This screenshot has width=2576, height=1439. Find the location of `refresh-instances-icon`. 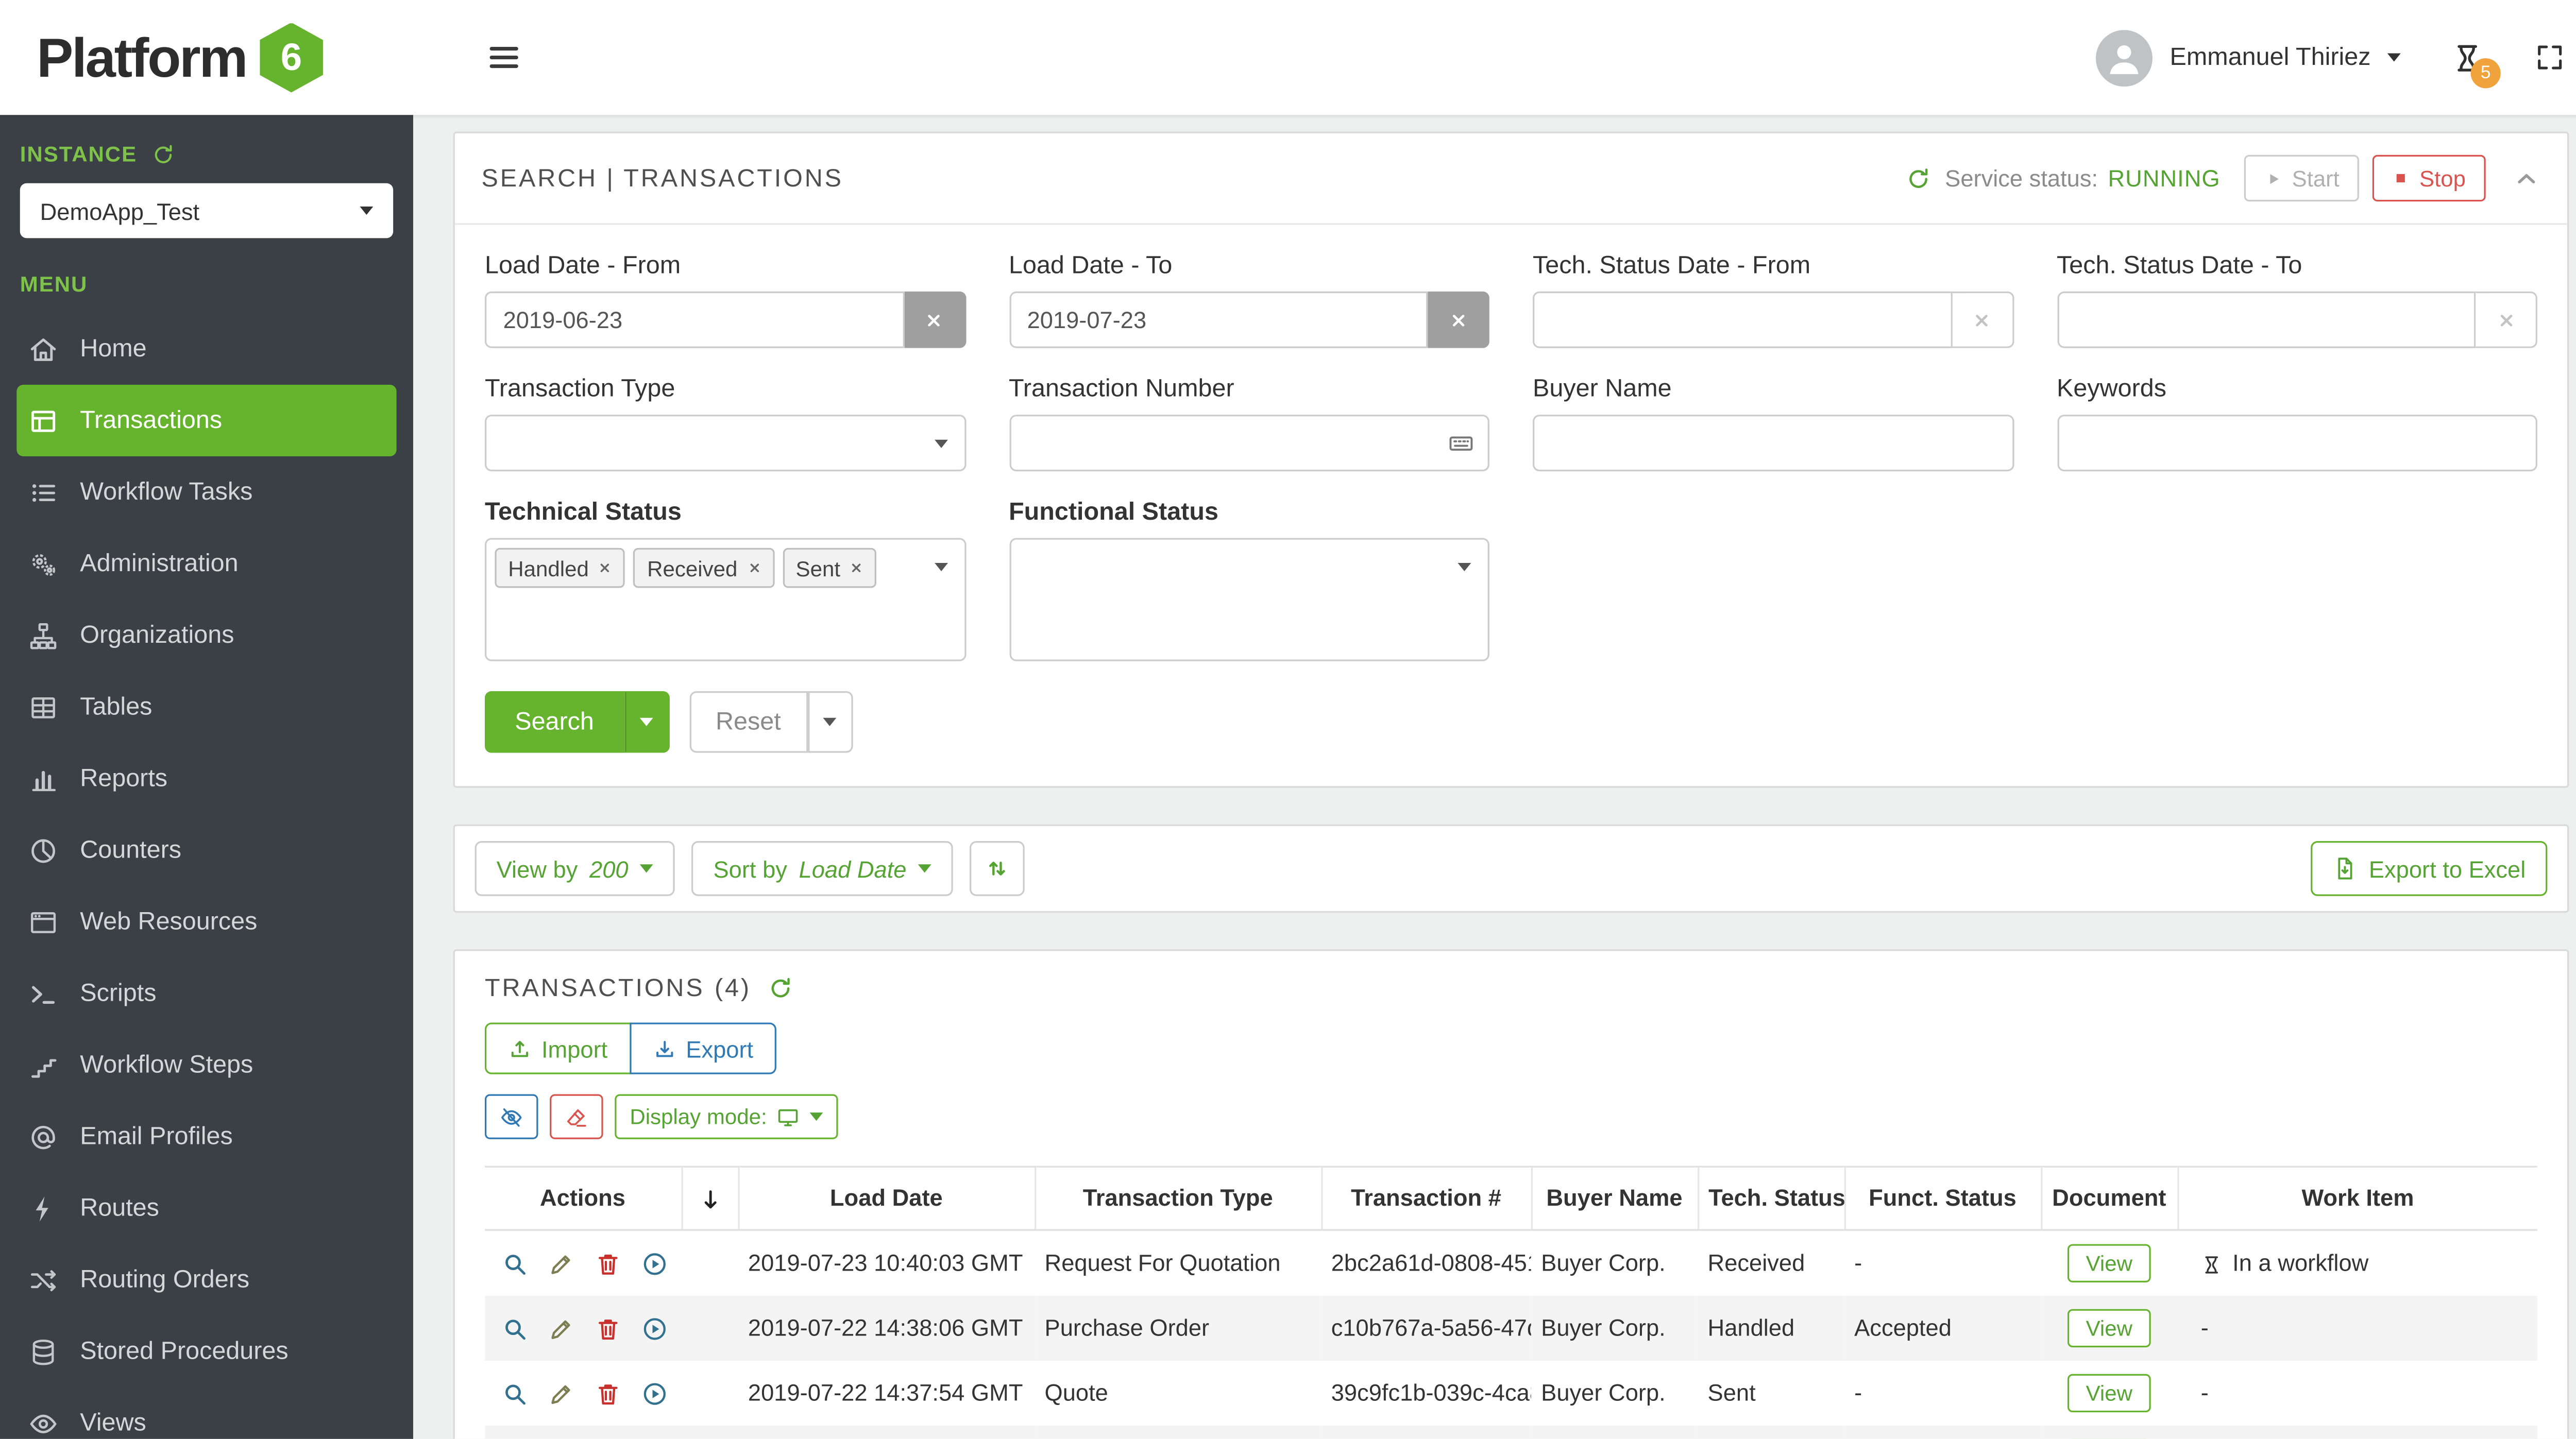

refresh-instances-icon is located at coordinates (163, 153).